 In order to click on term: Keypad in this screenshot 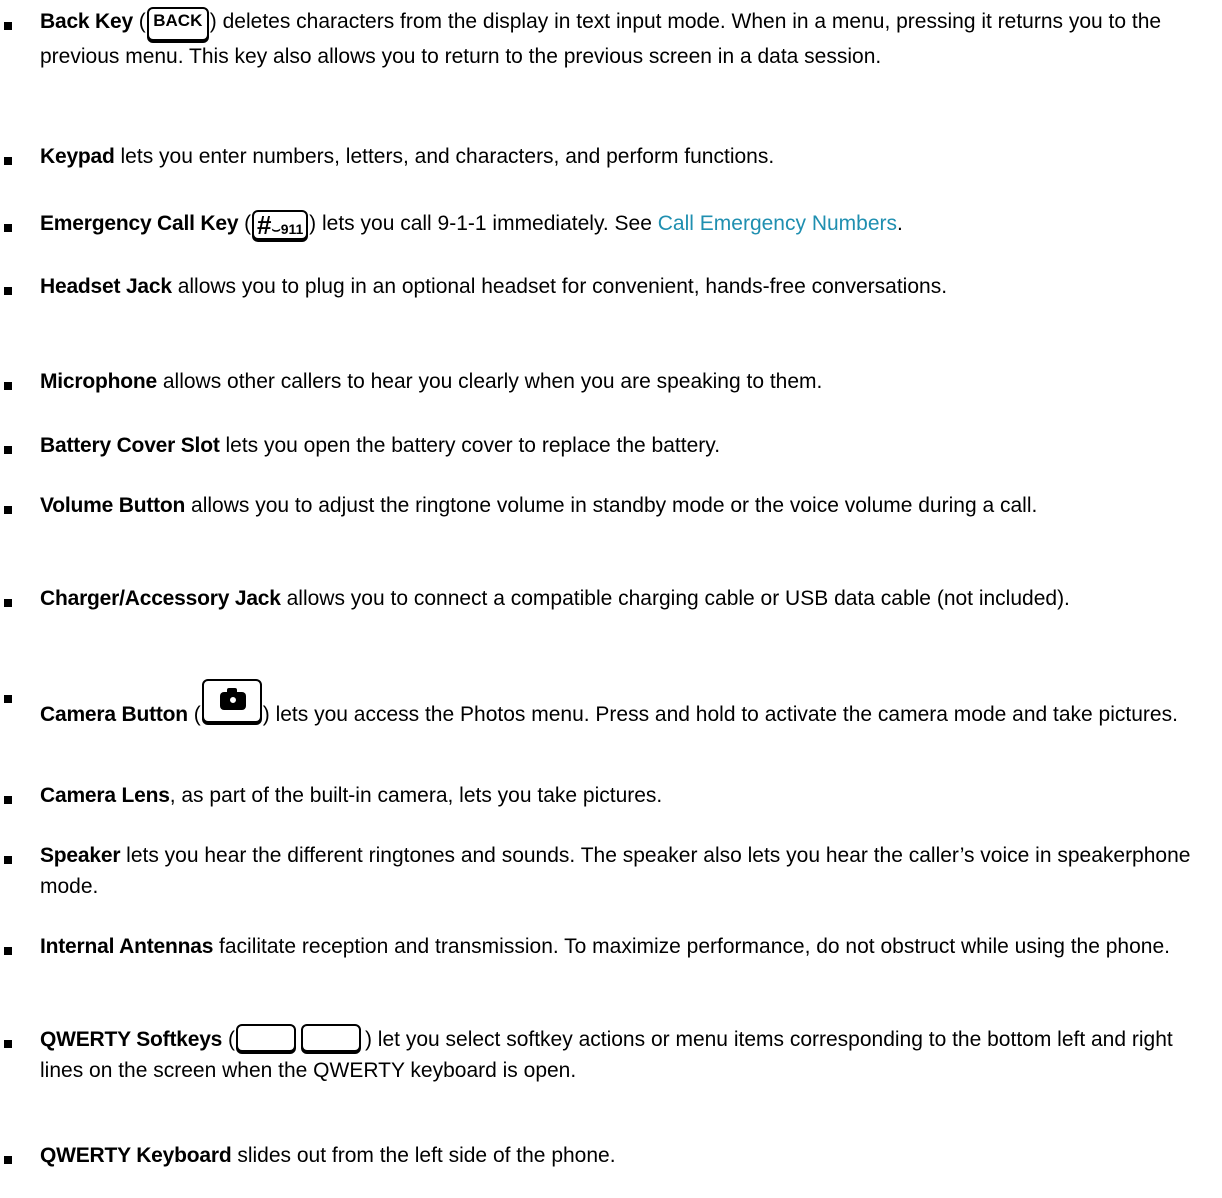, I will do `click(77, 156)`.